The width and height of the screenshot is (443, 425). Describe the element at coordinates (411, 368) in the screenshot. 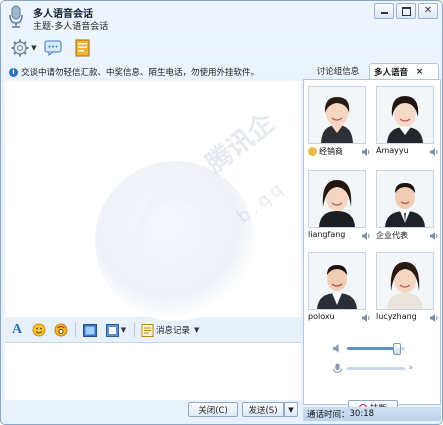

I see `double-chevron-right-icon: »` at that location.